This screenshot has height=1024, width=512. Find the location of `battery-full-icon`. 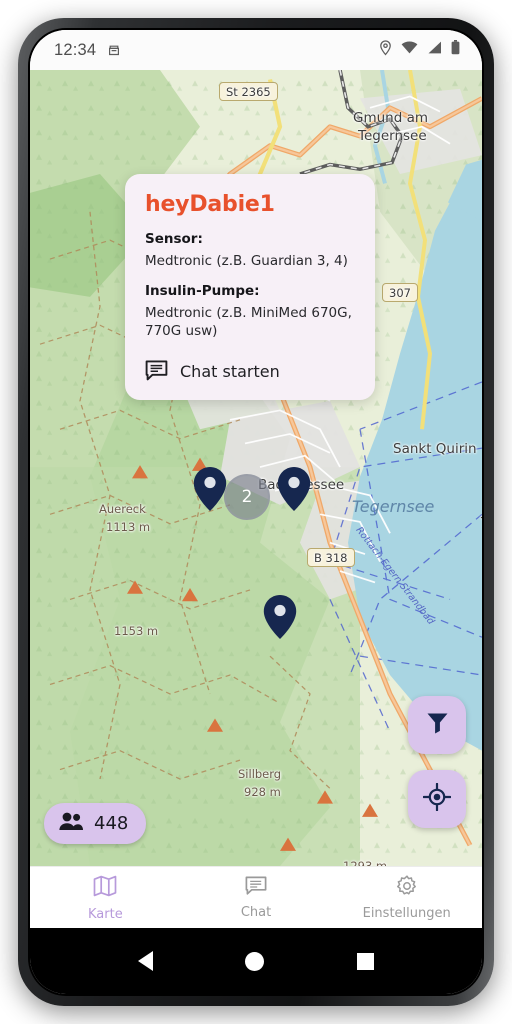

battery-full-icon is located at coordinates (455, 50).